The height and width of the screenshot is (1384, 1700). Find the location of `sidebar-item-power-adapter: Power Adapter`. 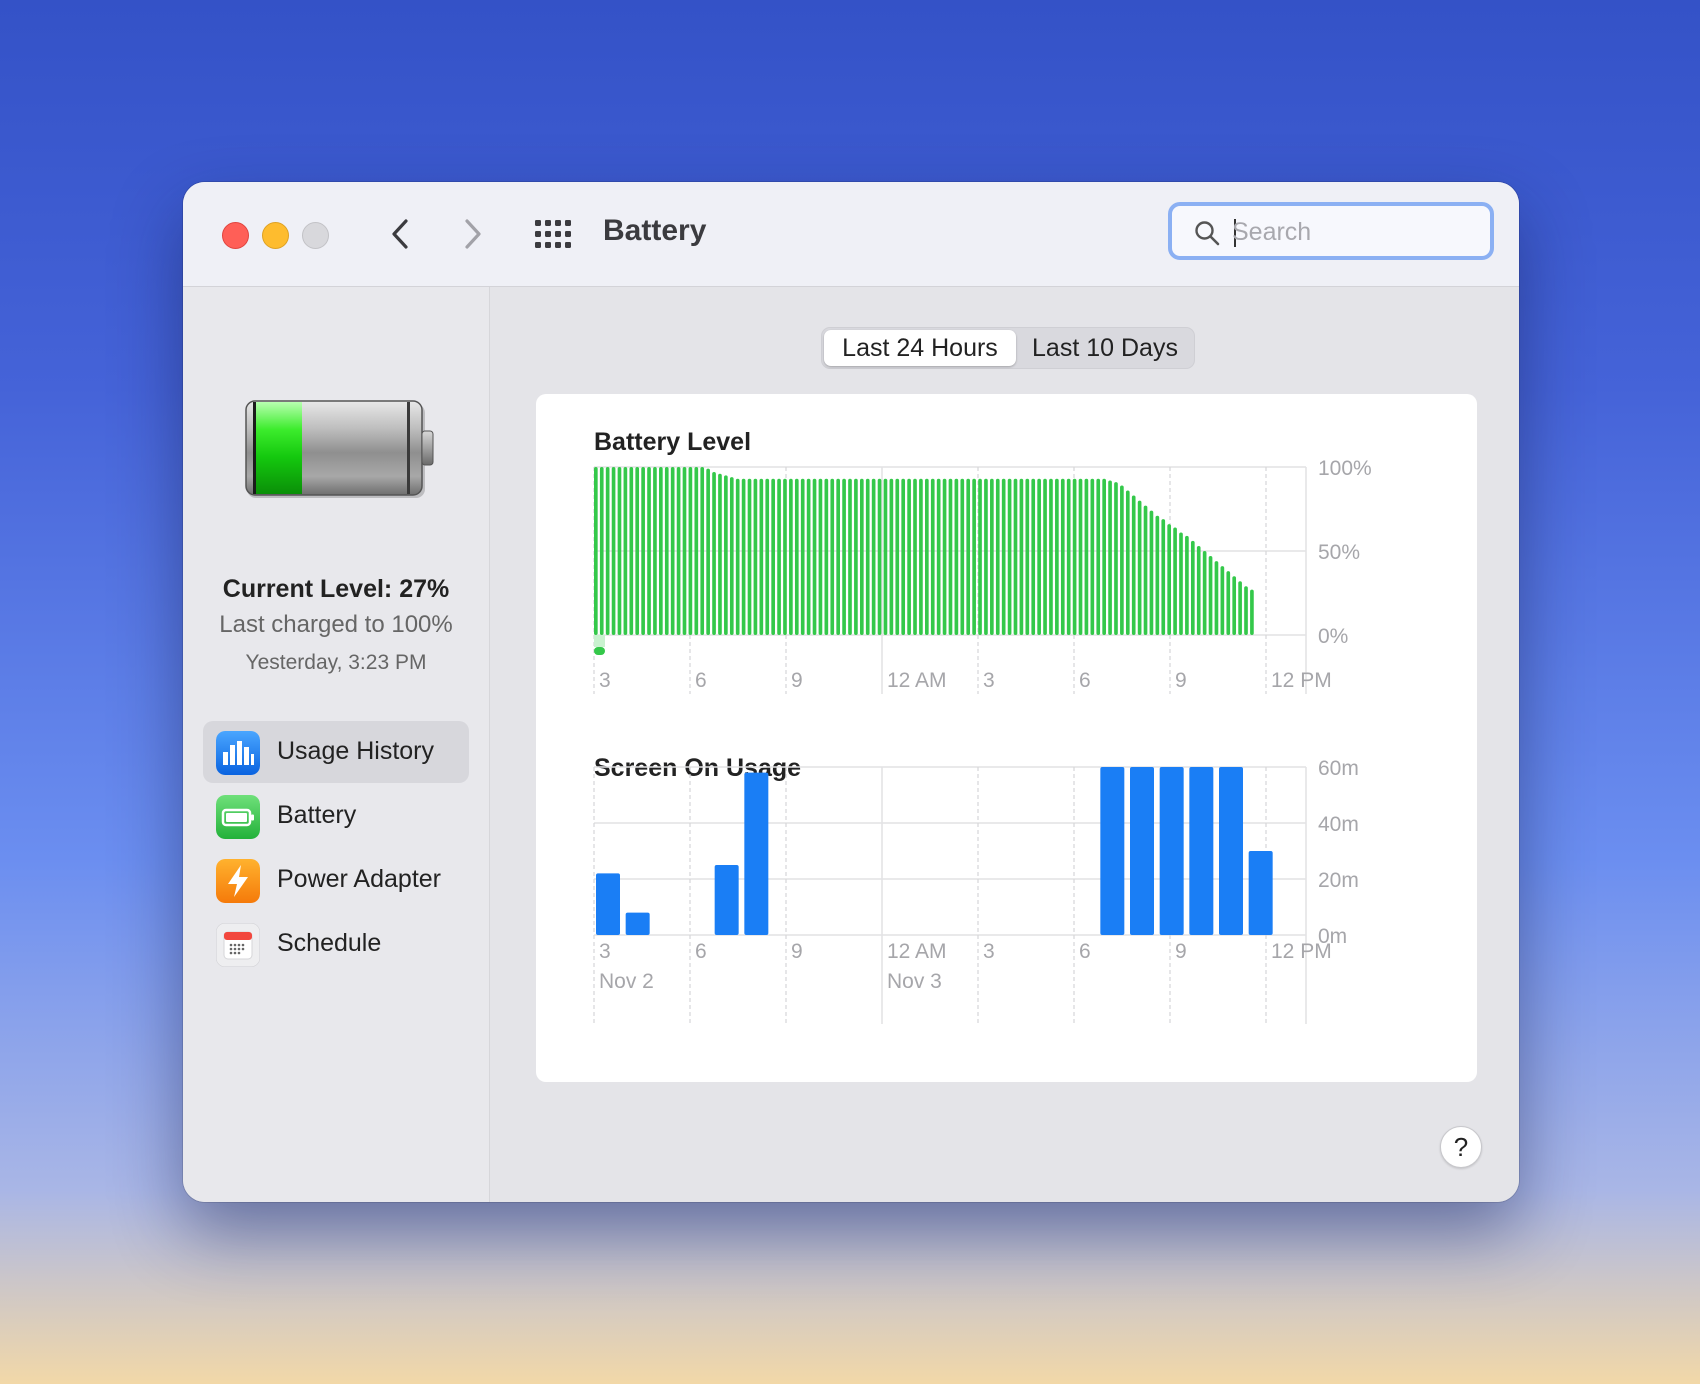

sidebar-item-power-adapter: Power Adapter is located at coordinates (336, 880).